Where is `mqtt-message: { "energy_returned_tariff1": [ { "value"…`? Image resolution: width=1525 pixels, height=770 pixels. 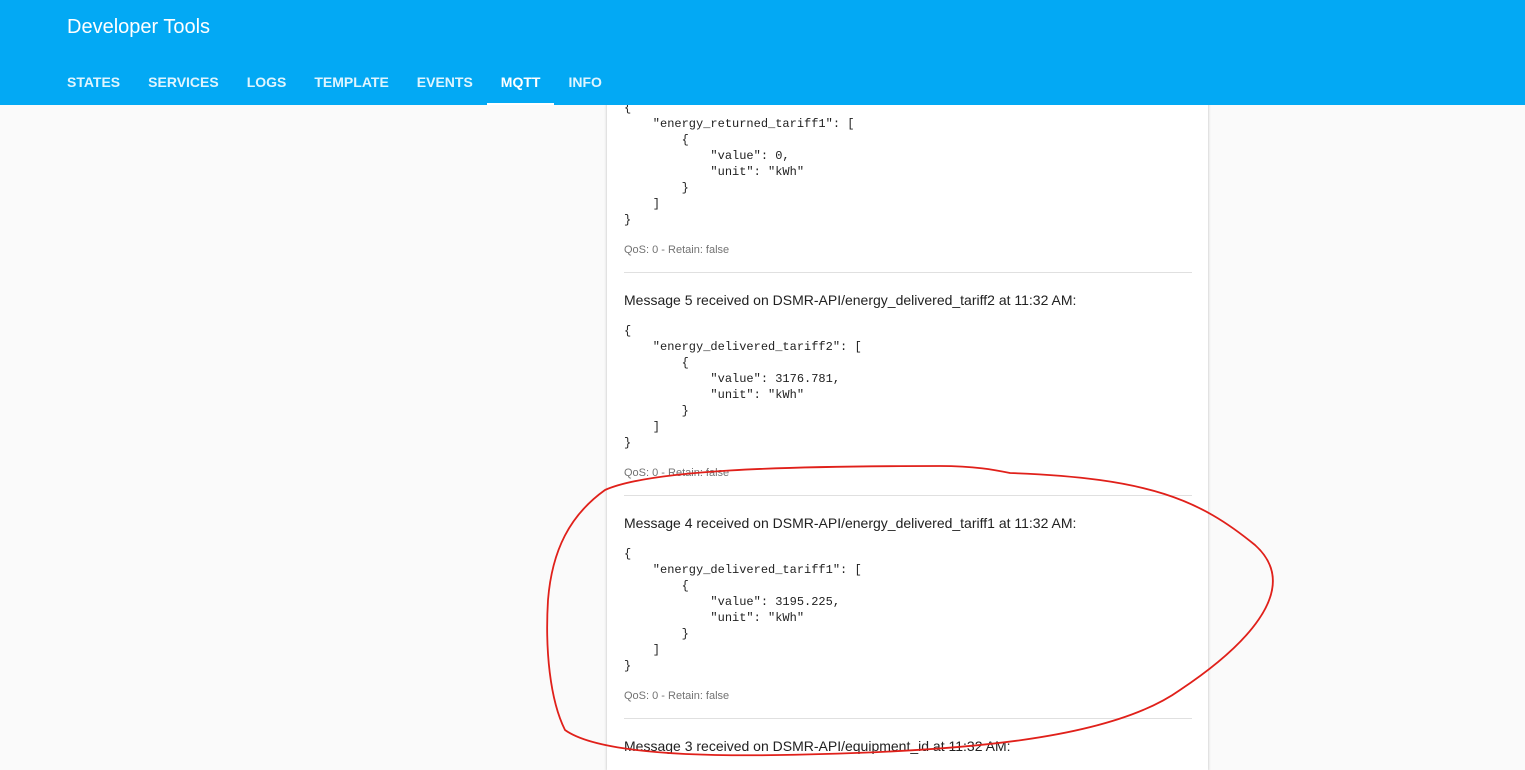
mqtt-message: { "energy_returned_tariff1": [ { "value"… is located at coordinates (908, 178).